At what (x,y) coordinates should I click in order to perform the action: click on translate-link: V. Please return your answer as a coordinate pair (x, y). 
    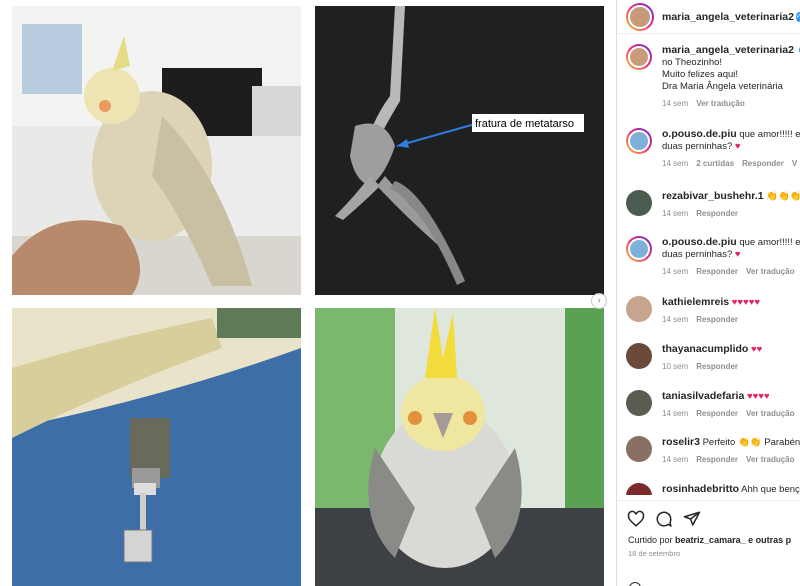
    Looking at the image, I should click on (794, 163).